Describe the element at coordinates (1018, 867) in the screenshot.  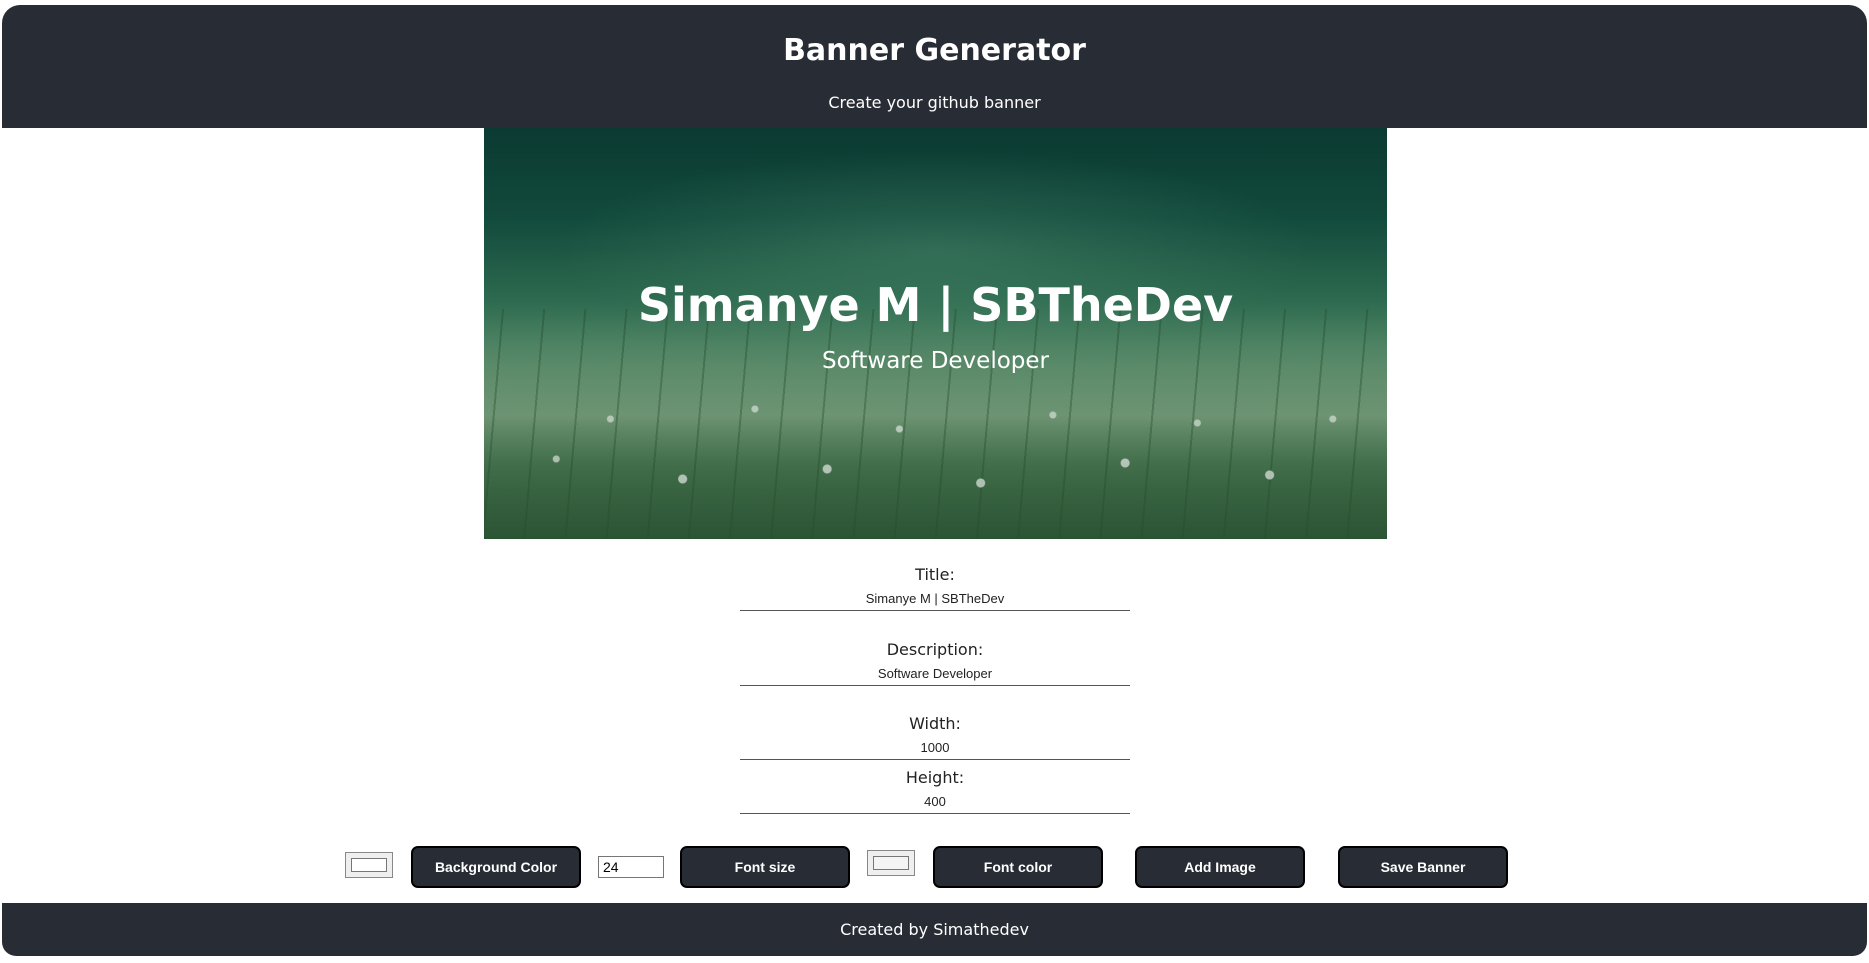
I see `font-color-button: Font color` at that location.